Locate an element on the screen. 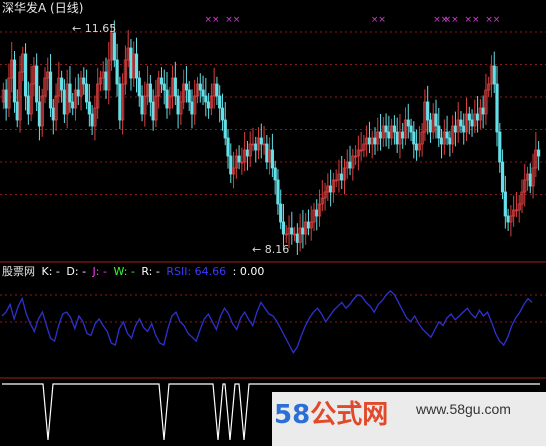  indicator-w: W: - is located at coordinates (124, 271).